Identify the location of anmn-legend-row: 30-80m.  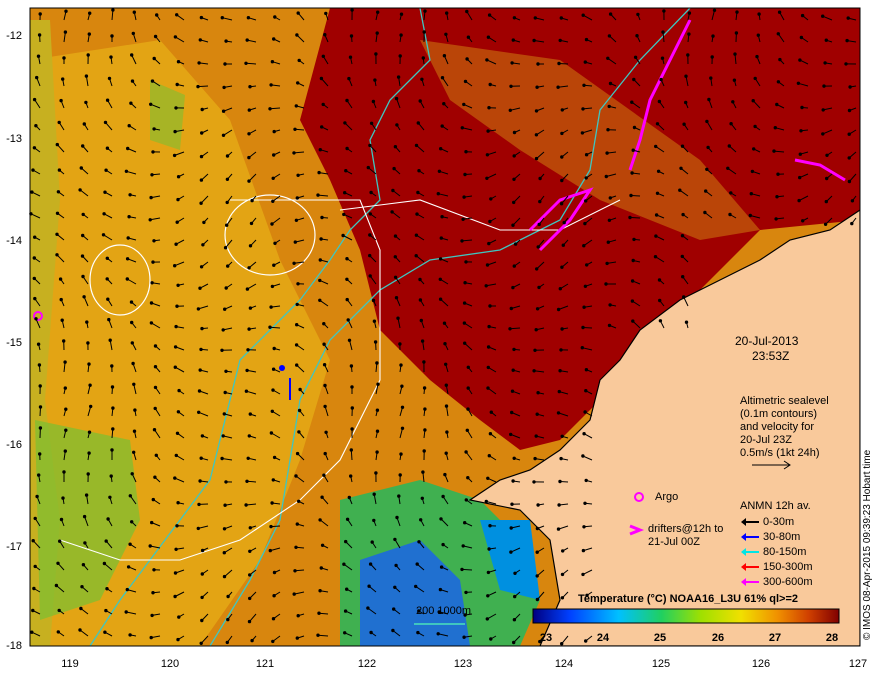
(770, 537).